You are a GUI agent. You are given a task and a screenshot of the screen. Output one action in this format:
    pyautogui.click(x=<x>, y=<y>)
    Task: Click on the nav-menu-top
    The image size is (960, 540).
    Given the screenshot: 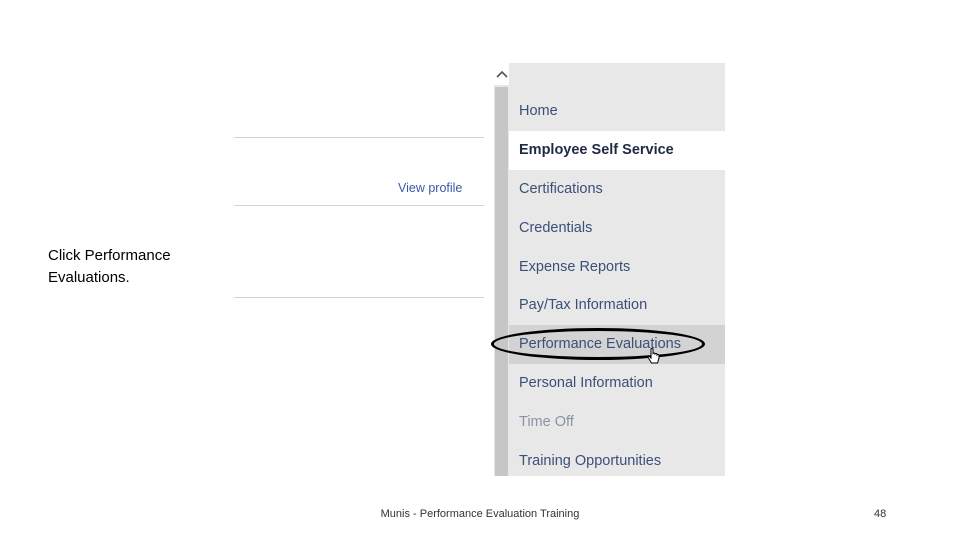 What is the action you would take?
    pyautogui.click(x=617, y=77)
    